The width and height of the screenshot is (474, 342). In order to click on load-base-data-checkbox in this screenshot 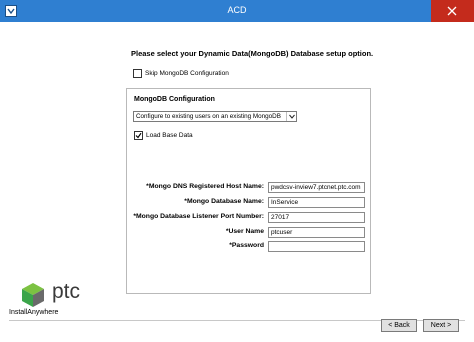, I will do `click(138, 135)`.